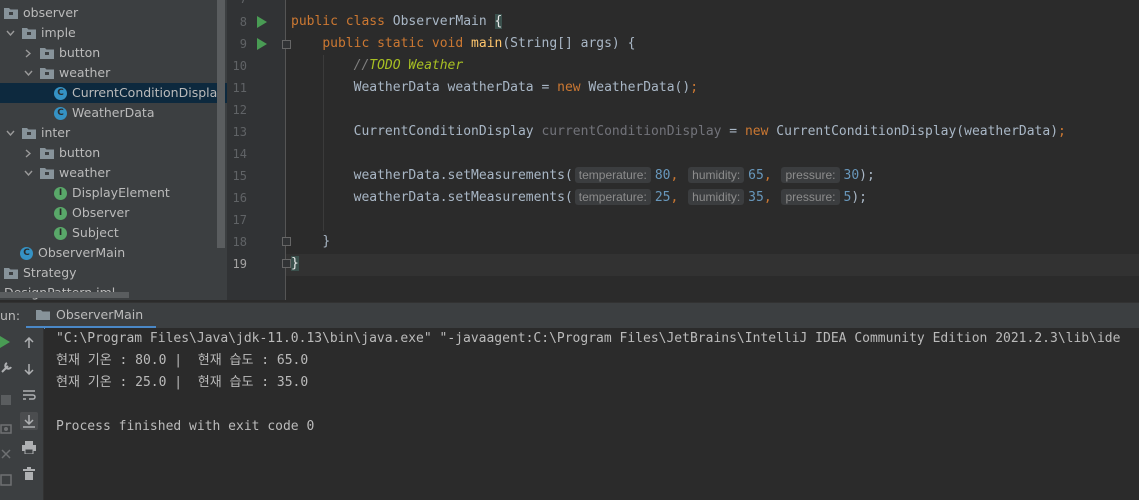 Image resolution: width=1139 pixels, height=500 pixels. I want to click on run-toolbar, so click(29, 414).